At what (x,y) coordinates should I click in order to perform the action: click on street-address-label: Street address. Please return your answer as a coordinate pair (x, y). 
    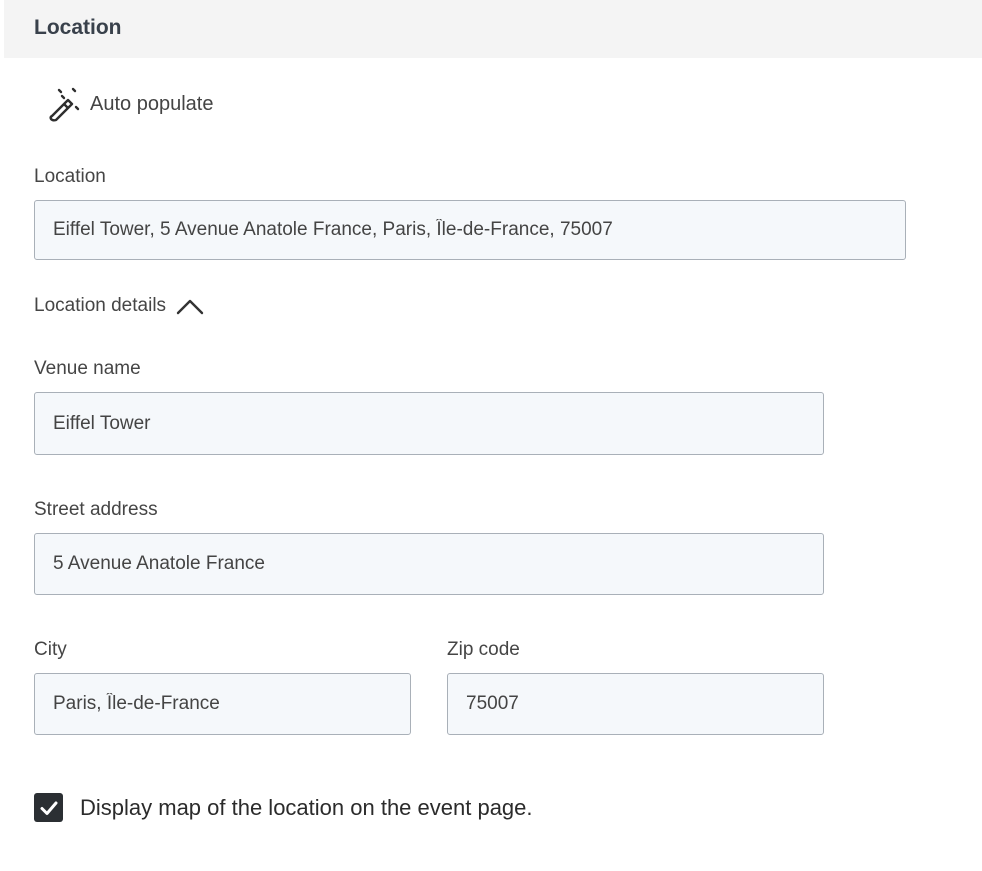
    Looking at the image, I should click on (96, 509).